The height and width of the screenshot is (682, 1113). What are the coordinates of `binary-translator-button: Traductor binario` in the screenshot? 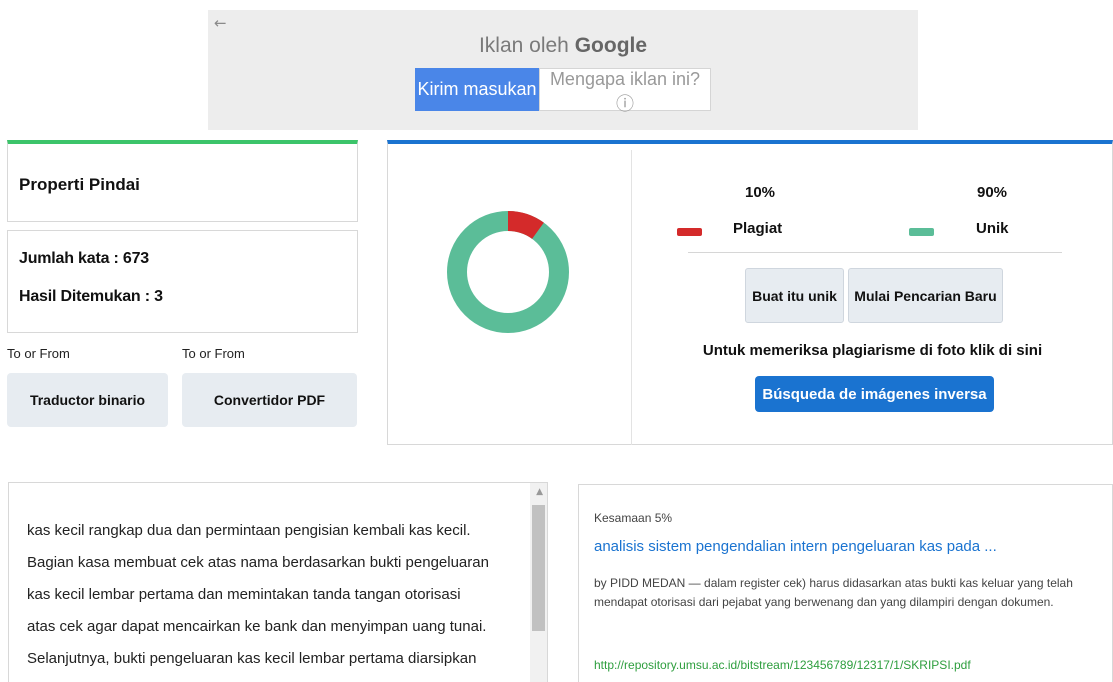 It's located at (87, 400).